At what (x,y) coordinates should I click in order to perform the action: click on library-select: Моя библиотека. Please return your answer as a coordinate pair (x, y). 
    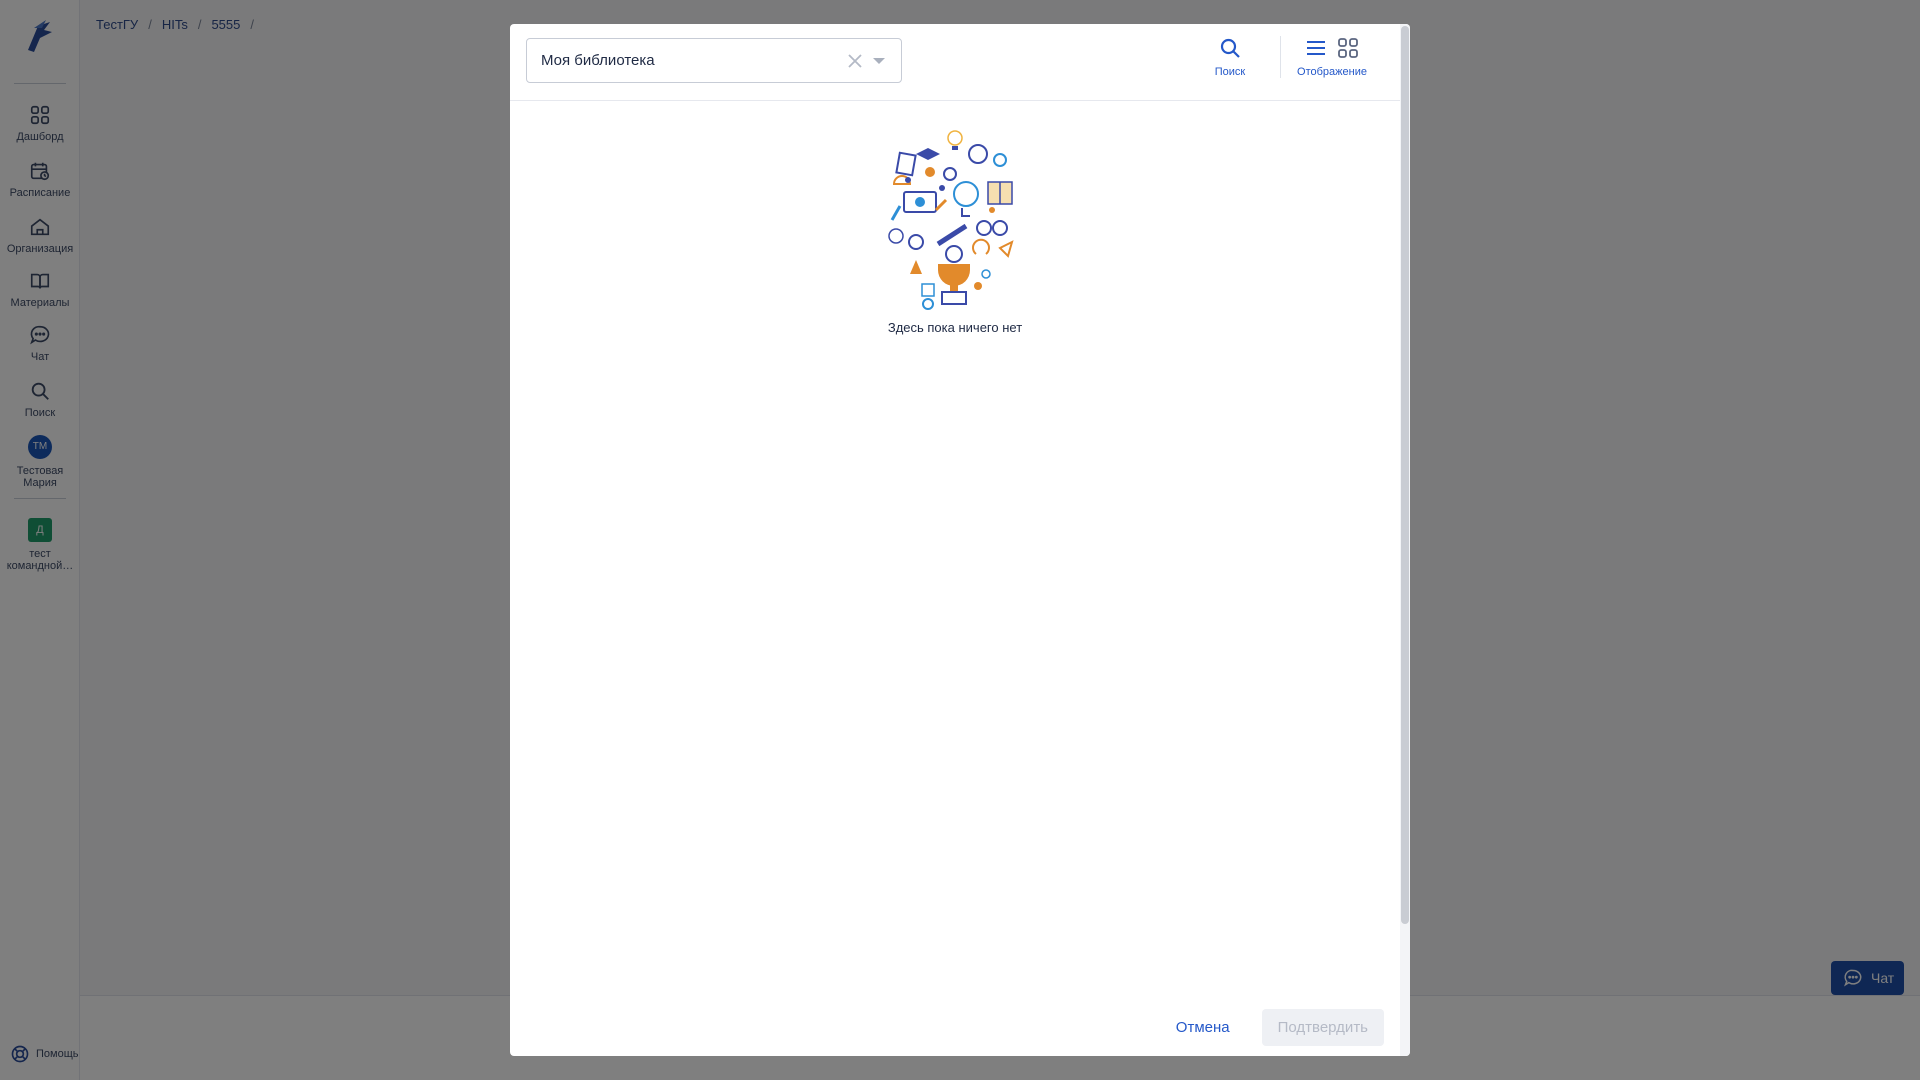
    Looking at the image, I should click on (714, 60).